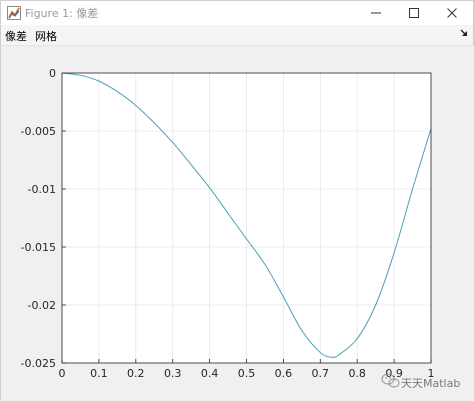 This screenshot has height=401, width=474. What do you see at coordinates (136, 373) in the screenshot?
I see `x-tick-label: 0.2` at bounding box center [136, 373].